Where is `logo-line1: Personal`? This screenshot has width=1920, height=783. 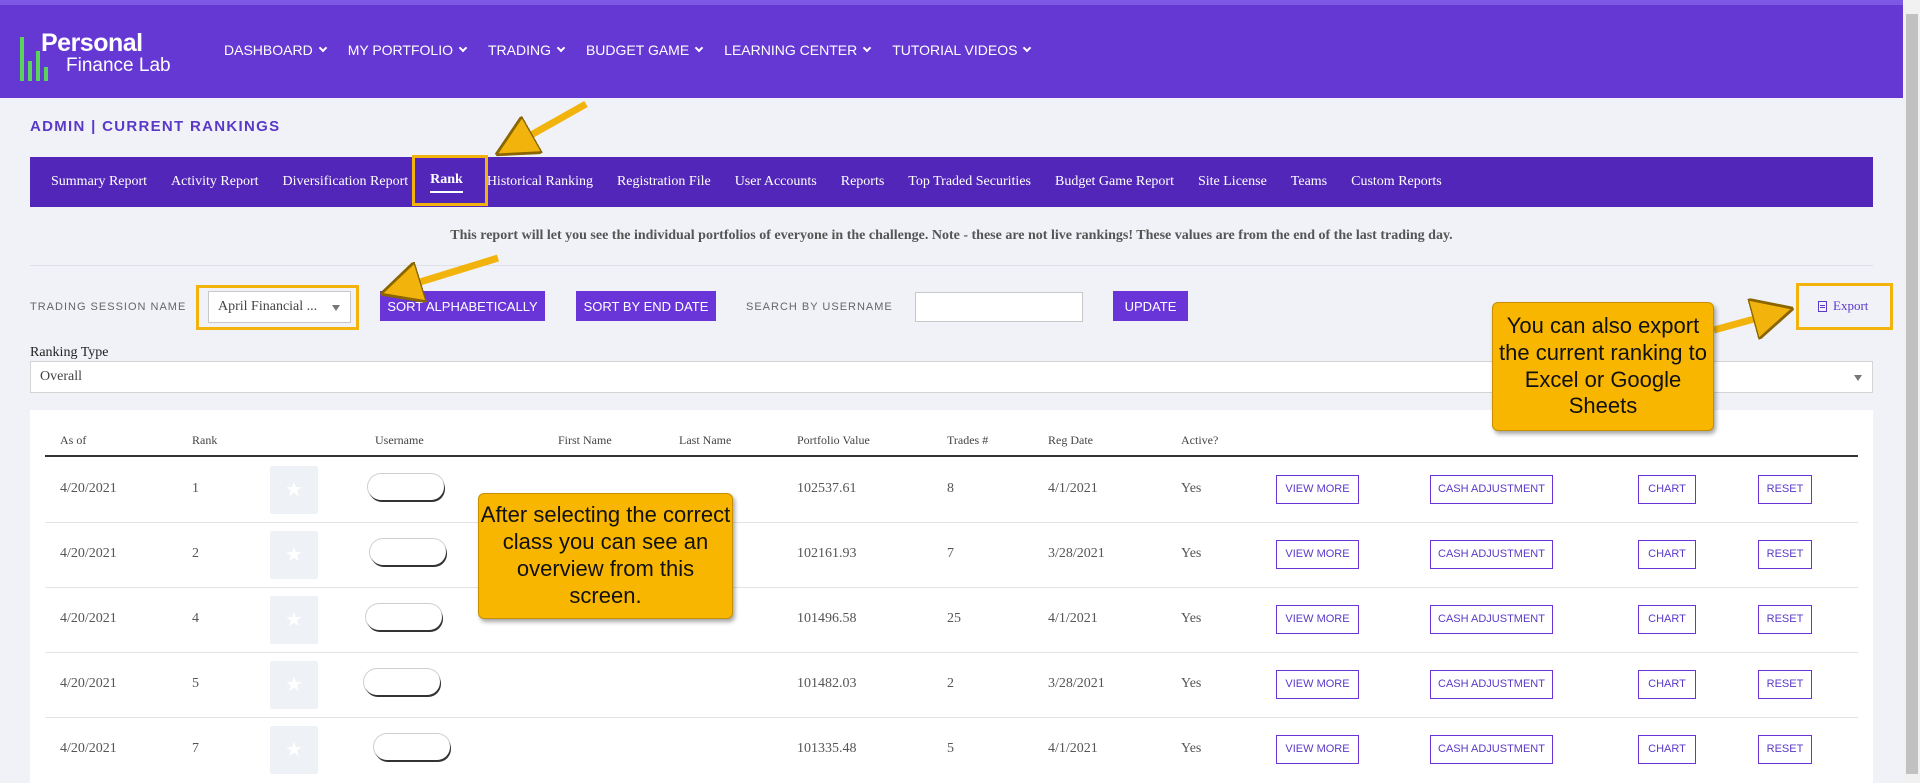
logo-line1: Personal is located at coordinates (92, 43).